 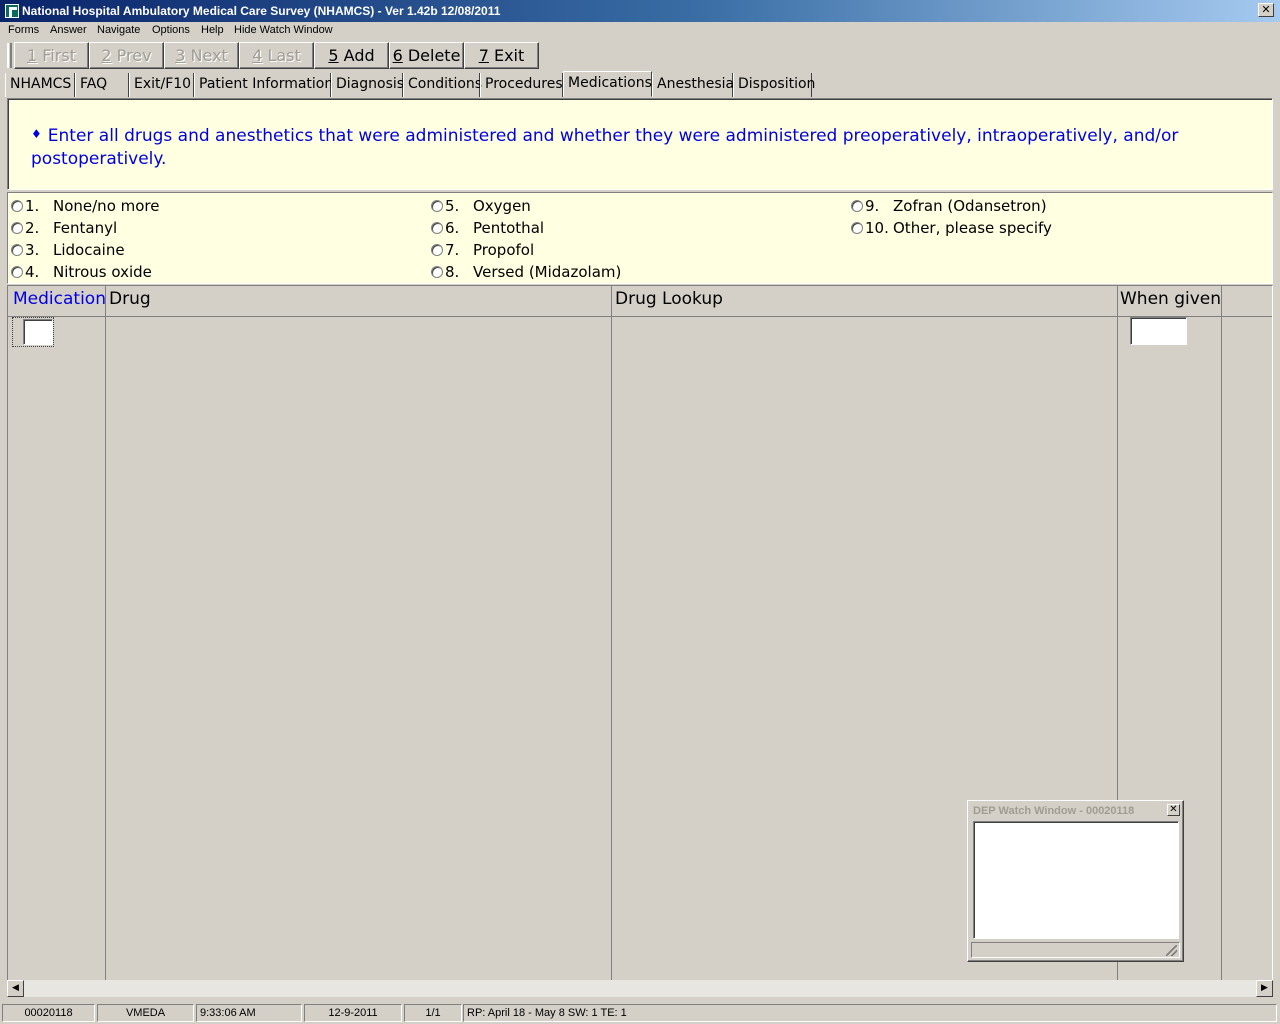 I want to click on menu-forms: Forms, so click(x=23, y=30).